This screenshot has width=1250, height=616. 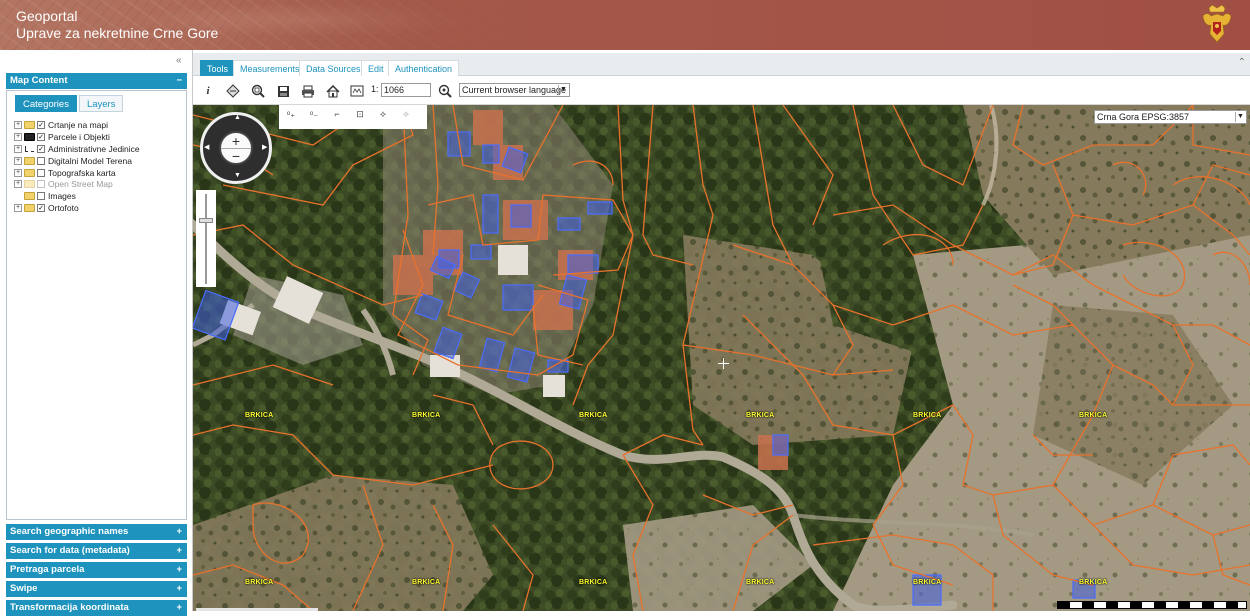 I want to click on drawing-tools: ᵒ₊ ᵒ₋ ⌐ ⊡ ⟡ ⟡, so click(x=353, y=117).